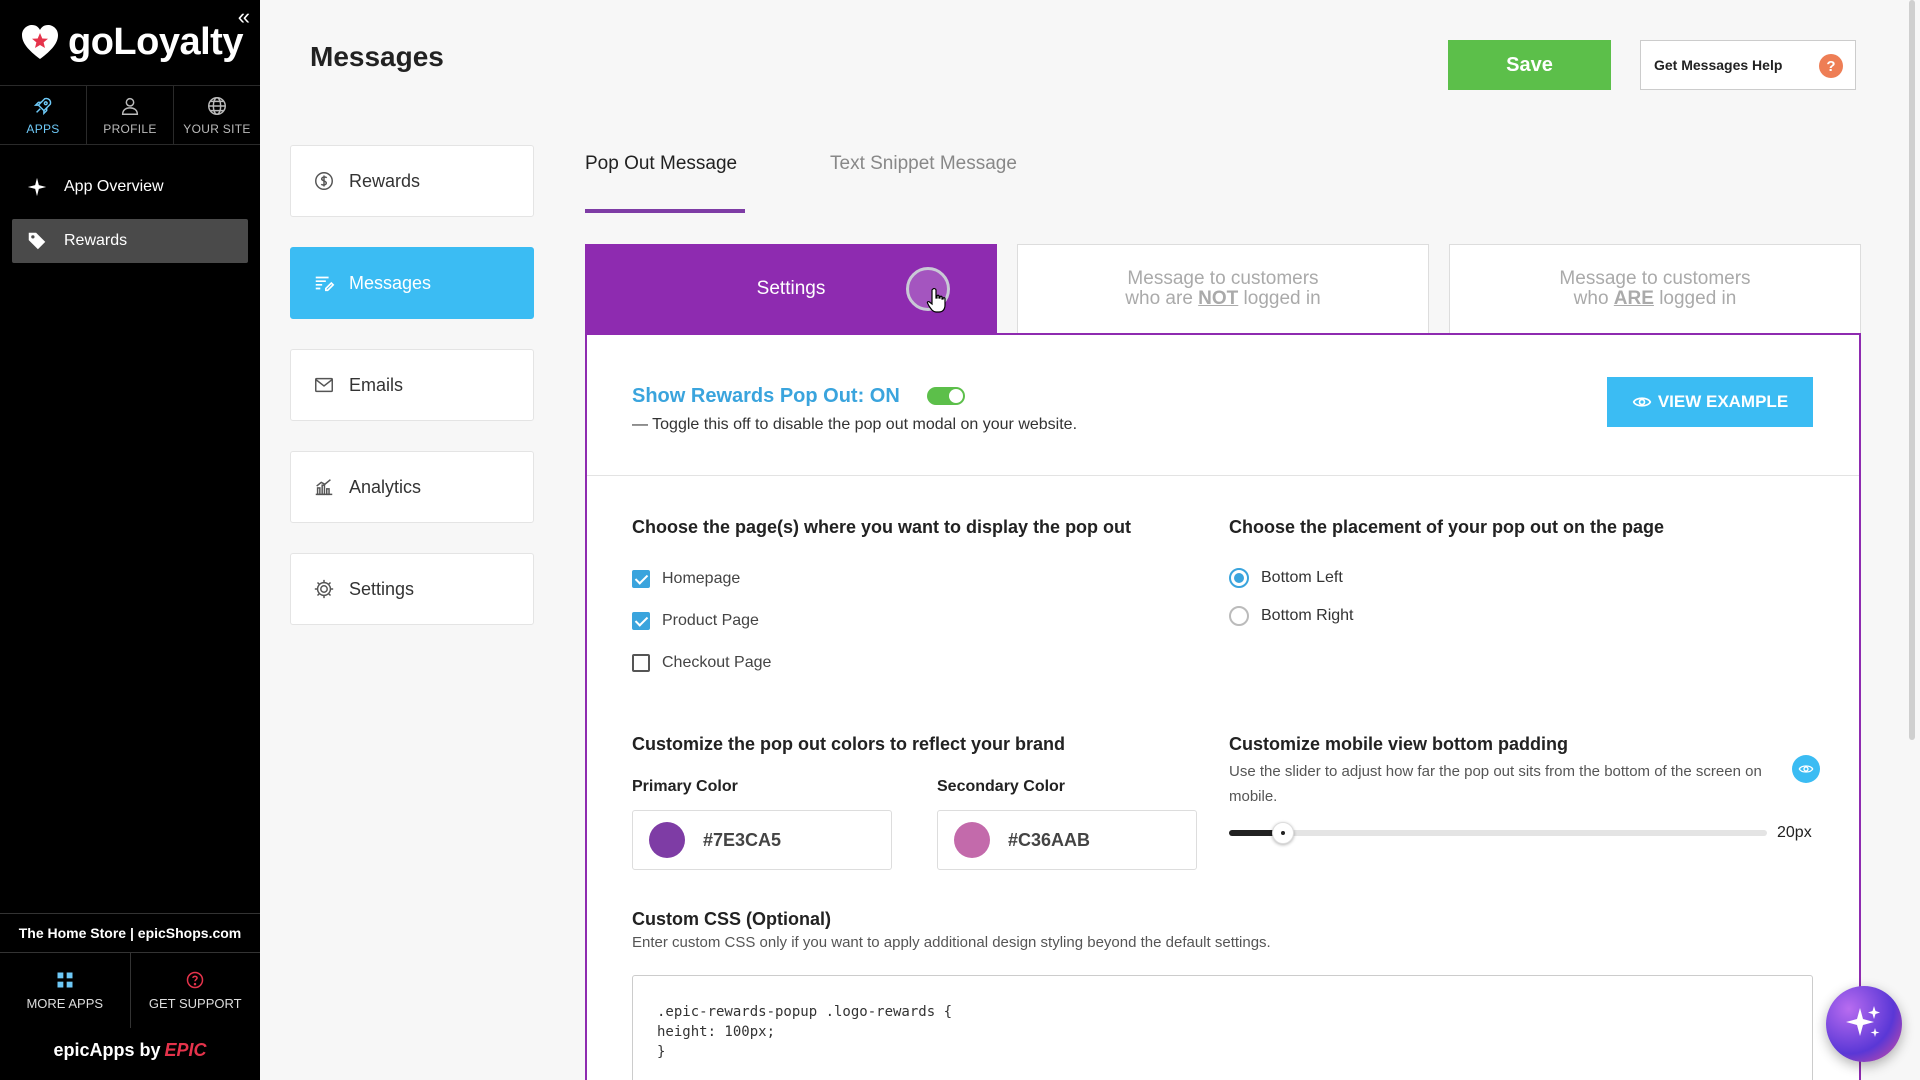  I want to click on question-icon: ?, so click(1831, 66).